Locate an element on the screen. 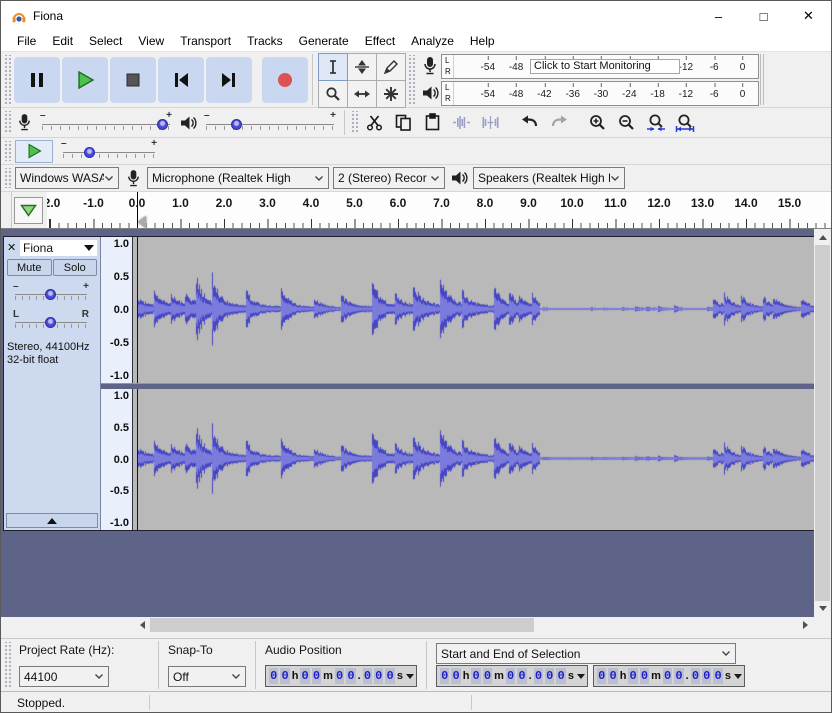  selection-tool-button is located at coordinates (333, 66).